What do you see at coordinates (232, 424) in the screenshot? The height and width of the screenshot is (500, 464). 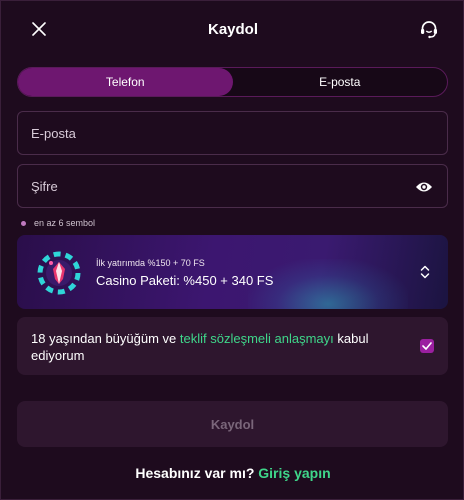 I see `signup-submit-button: Kaydol` at bounding box center [232, 424].